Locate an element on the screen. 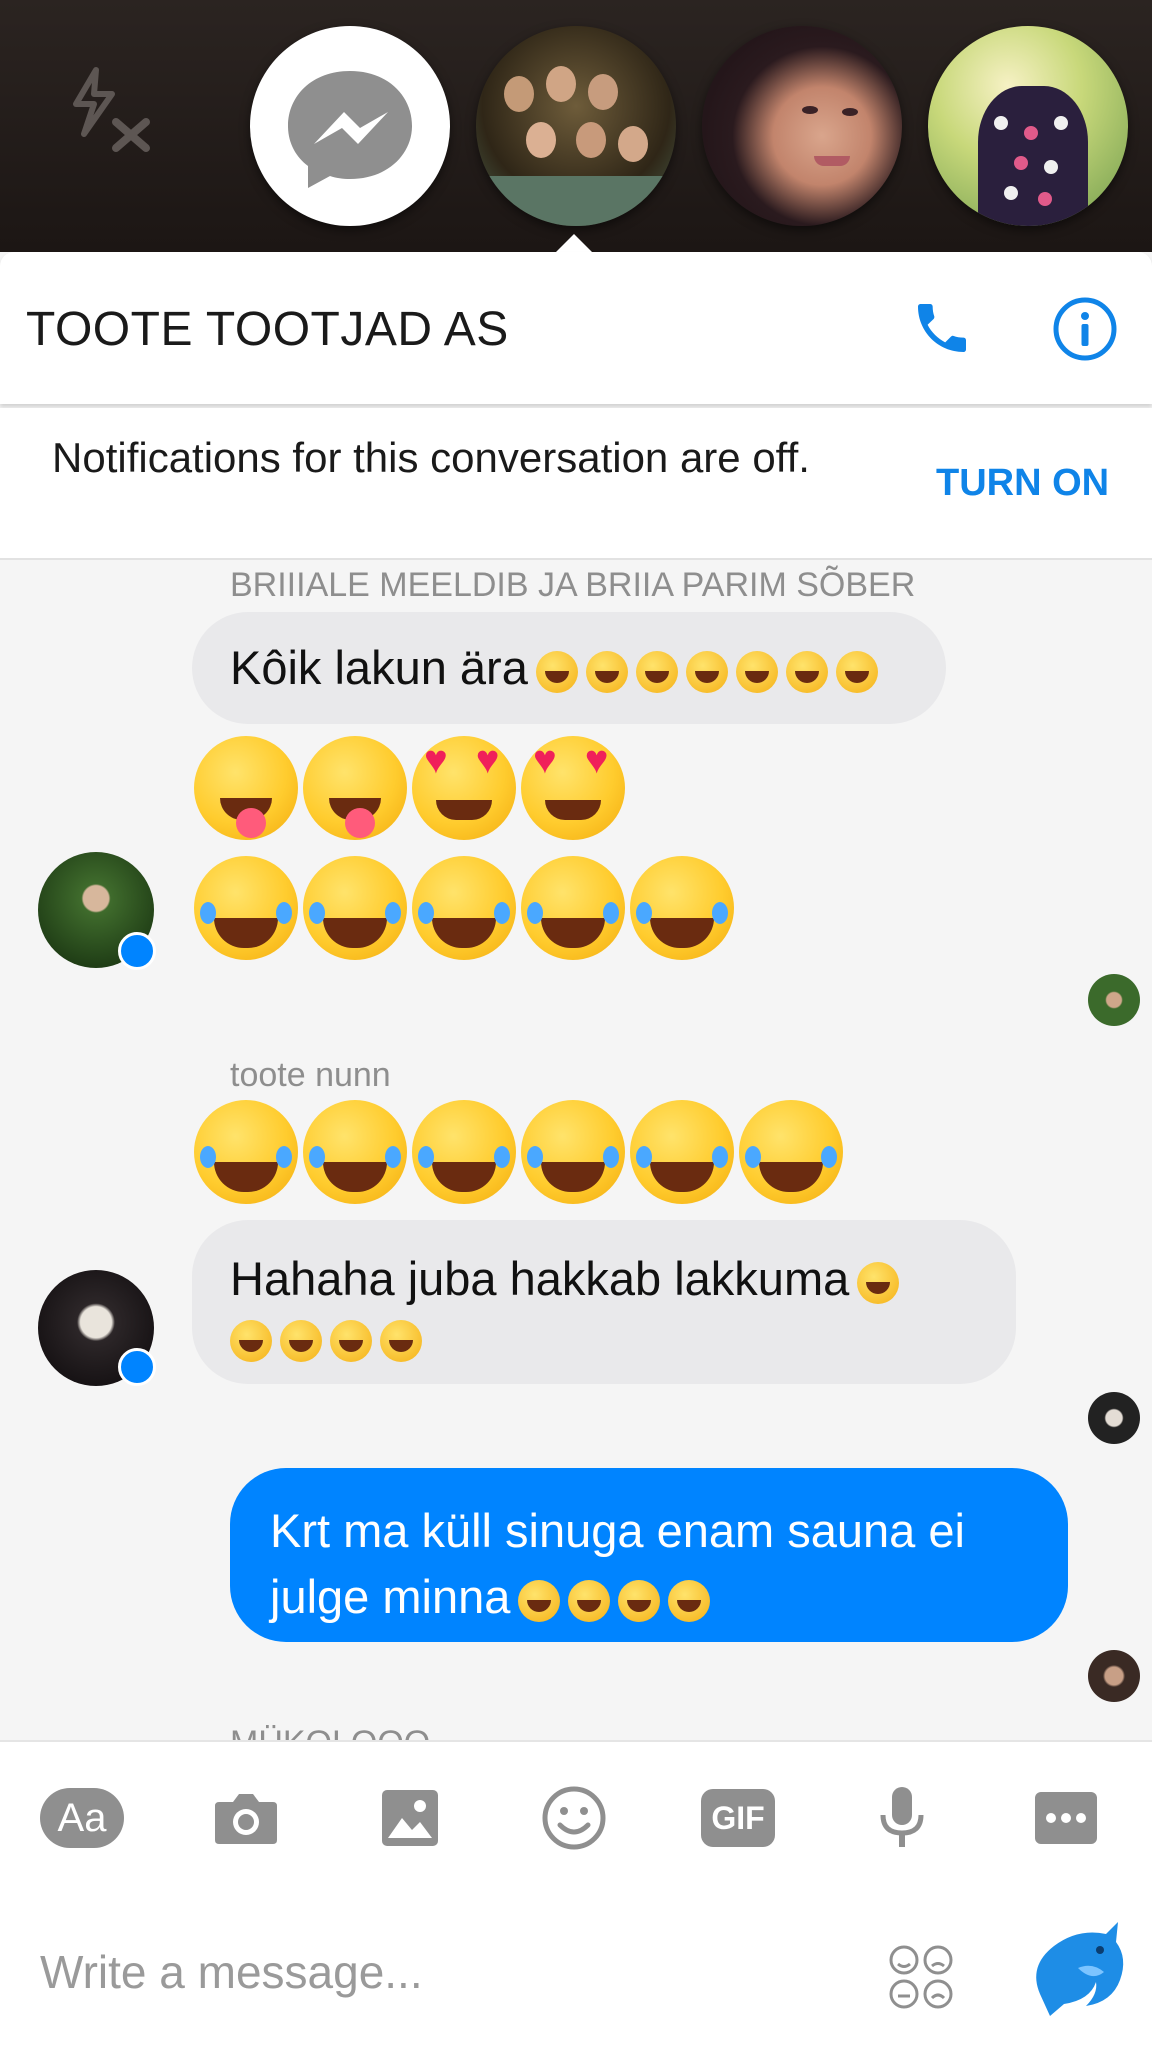 This screenshot has height=2050, width=1152. camera-button is located at coordinates (246, 1818).